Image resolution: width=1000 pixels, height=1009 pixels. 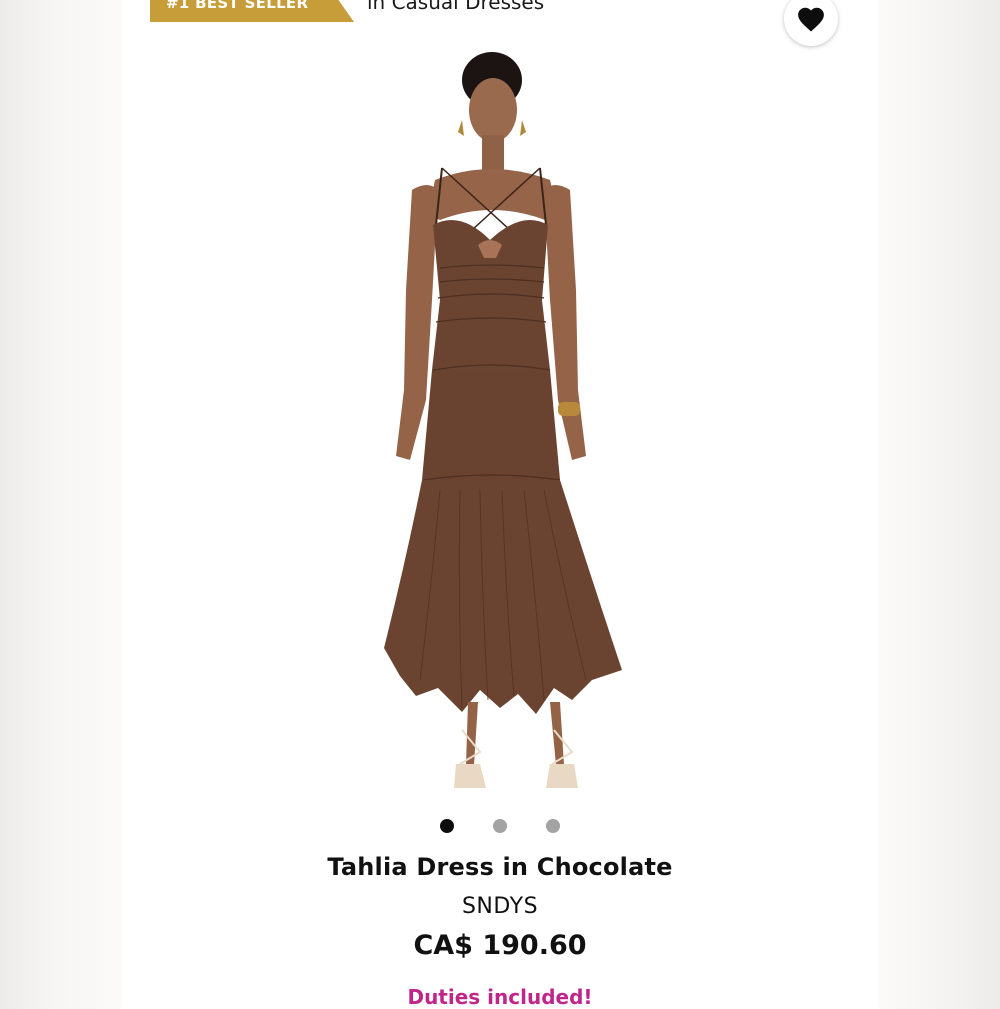 What do you see at coordinates (237, 6) in the screenshot?
I see `best-seller-label: #1 BEST SELLER` at bounding box center [237, 6].